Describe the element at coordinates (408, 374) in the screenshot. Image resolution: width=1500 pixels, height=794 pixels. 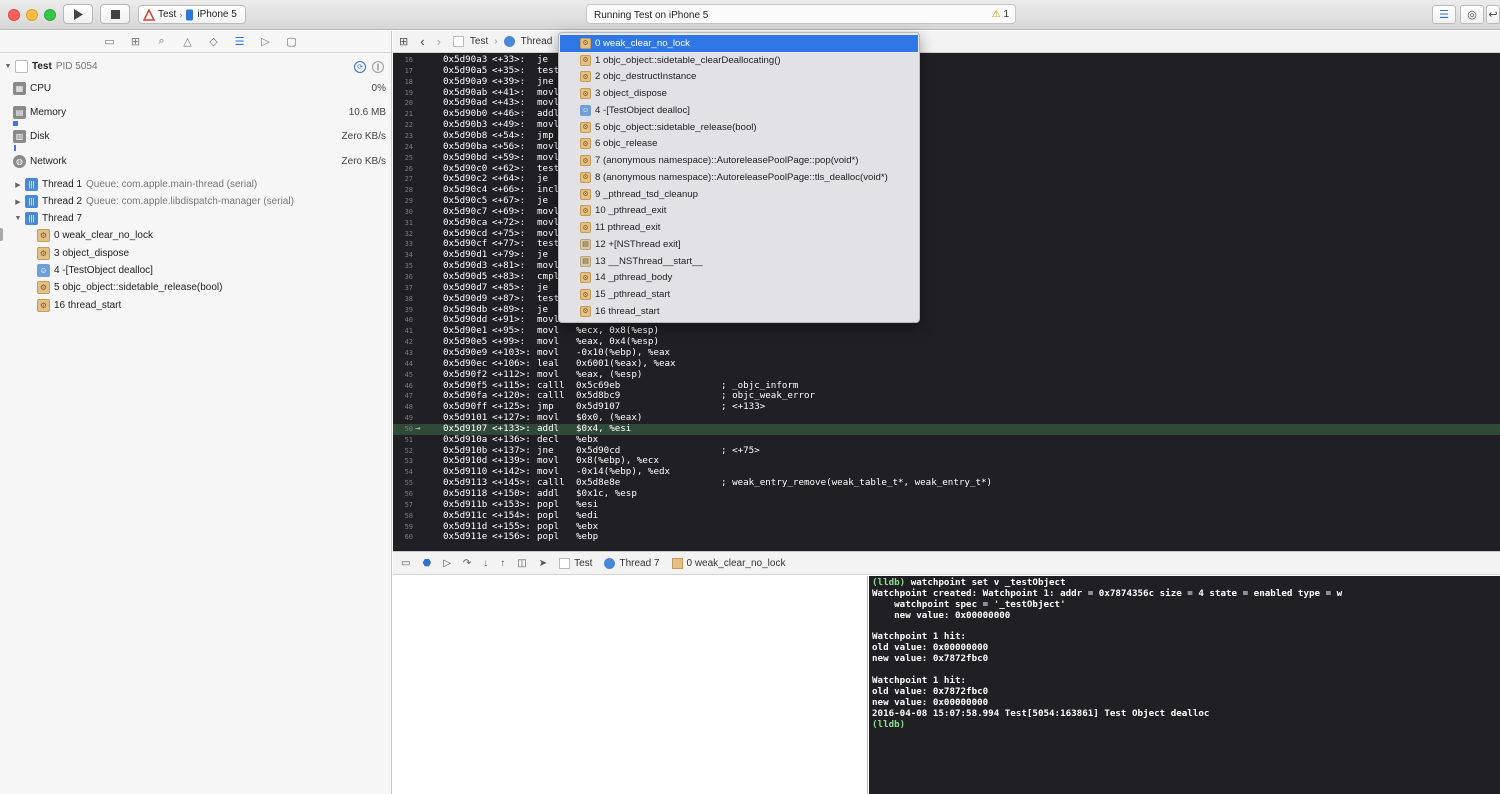
I see `line-number: 45` at that location.